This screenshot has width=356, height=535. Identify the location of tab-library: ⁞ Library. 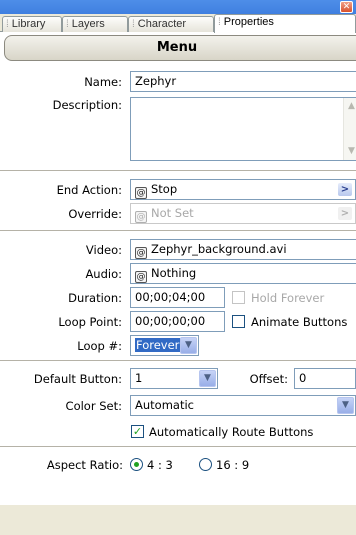
(32, 24).